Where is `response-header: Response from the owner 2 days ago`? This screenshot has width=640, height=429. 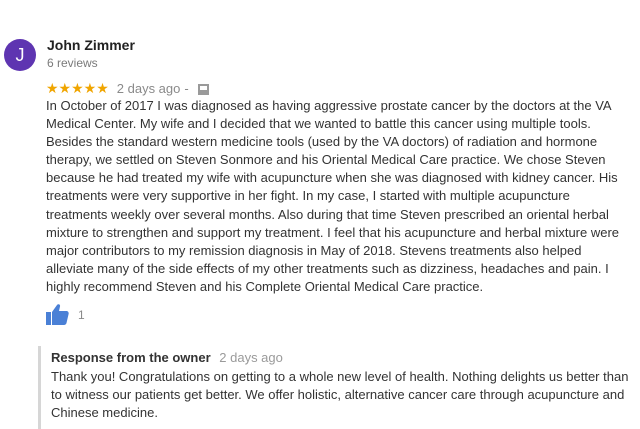
response-header: Response from the owner 2 days ago is located at coordinates (167, 357).